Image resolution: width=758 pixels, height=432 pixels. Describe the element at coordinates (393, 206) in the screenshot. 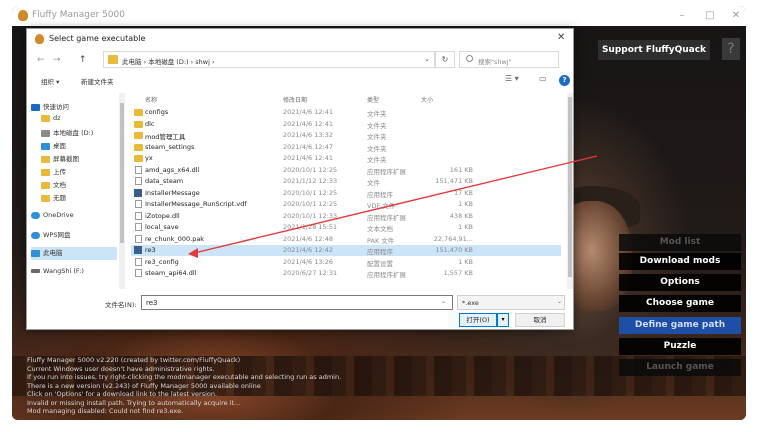

I see `annotation-arrow` at that location.